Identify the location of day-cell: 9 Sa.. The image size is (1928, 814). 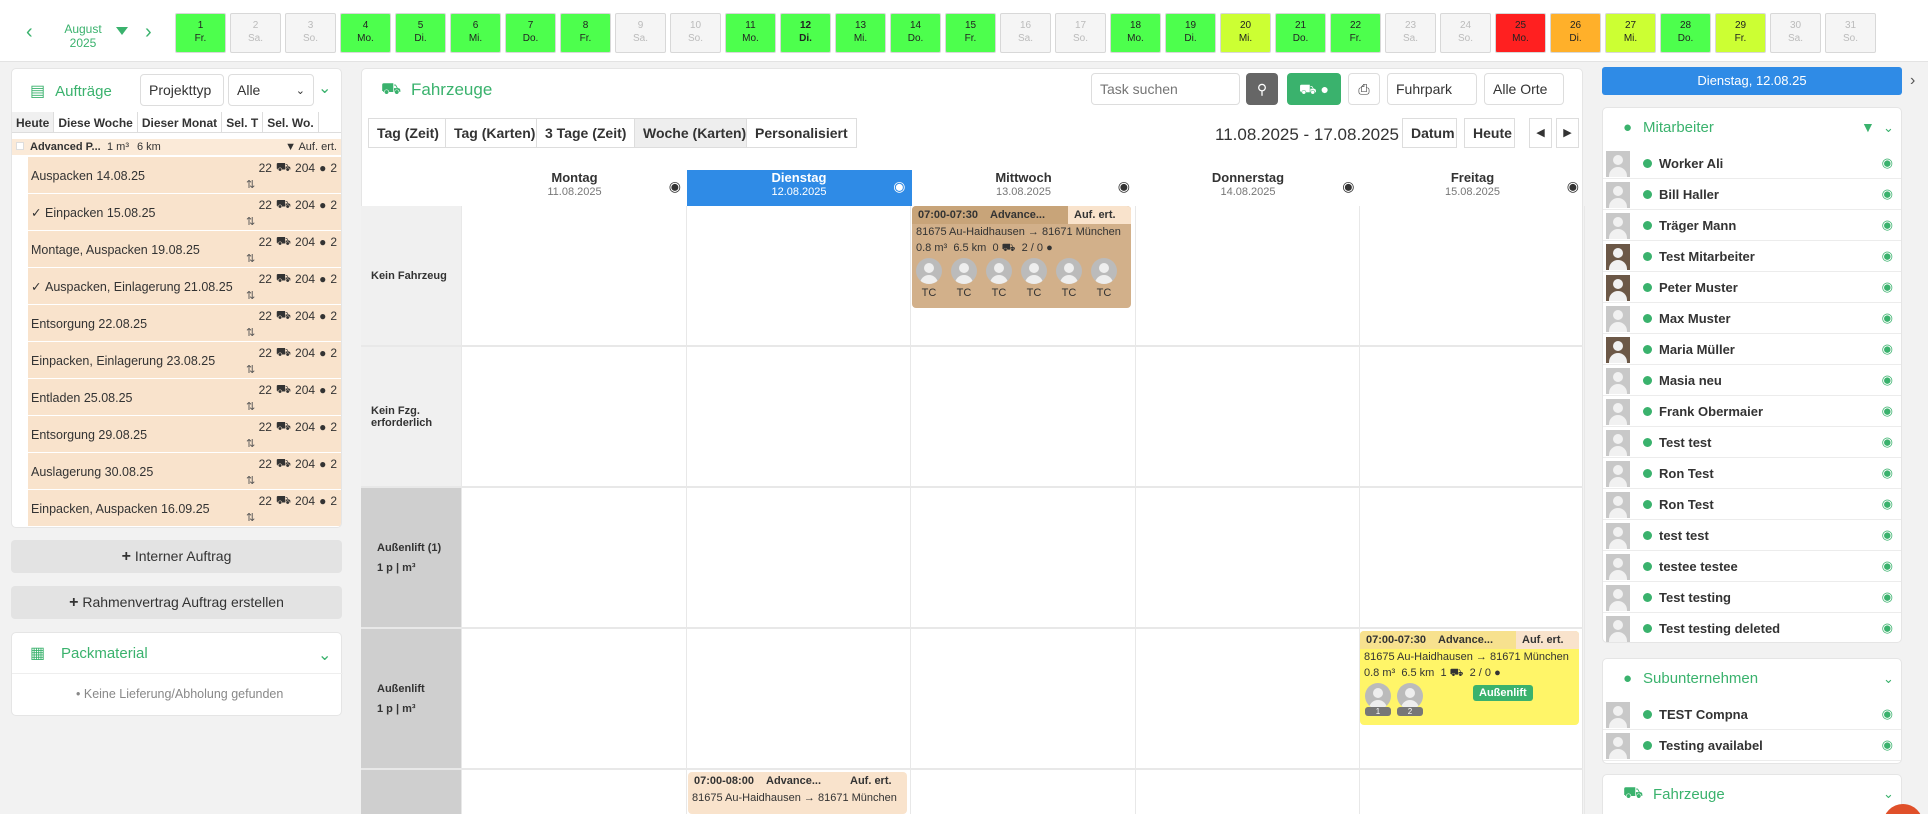
(640, 33).